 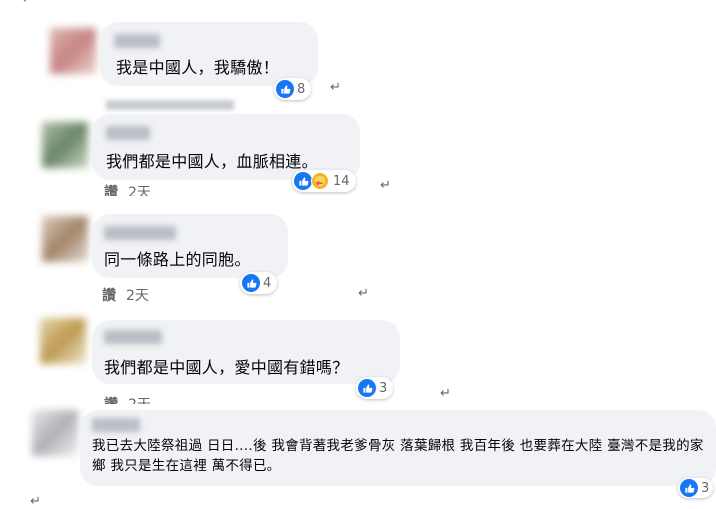 What do you see at coordinates (170, 105) in the screenshot?
I see `meta-row` at bounding box center [170, 105].